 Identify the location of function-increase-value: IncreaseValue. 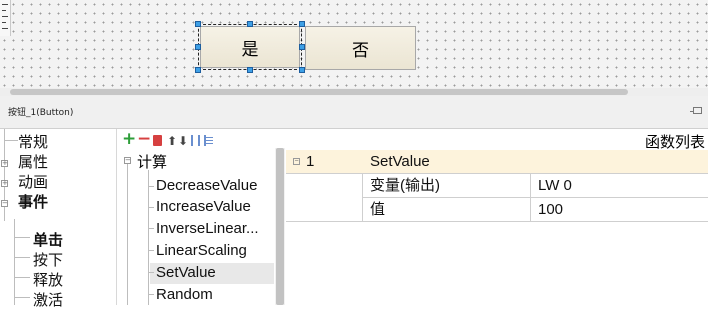
(203, 206).